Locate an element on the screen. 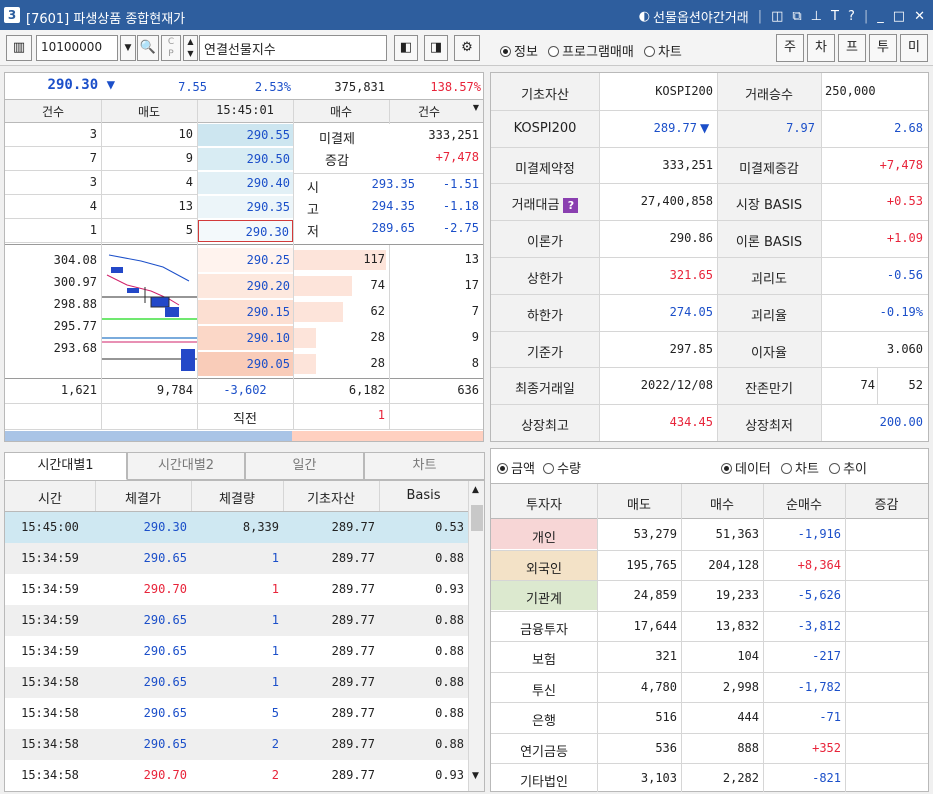  investor-buy: 19,233 is located at coordinates (737, 595).